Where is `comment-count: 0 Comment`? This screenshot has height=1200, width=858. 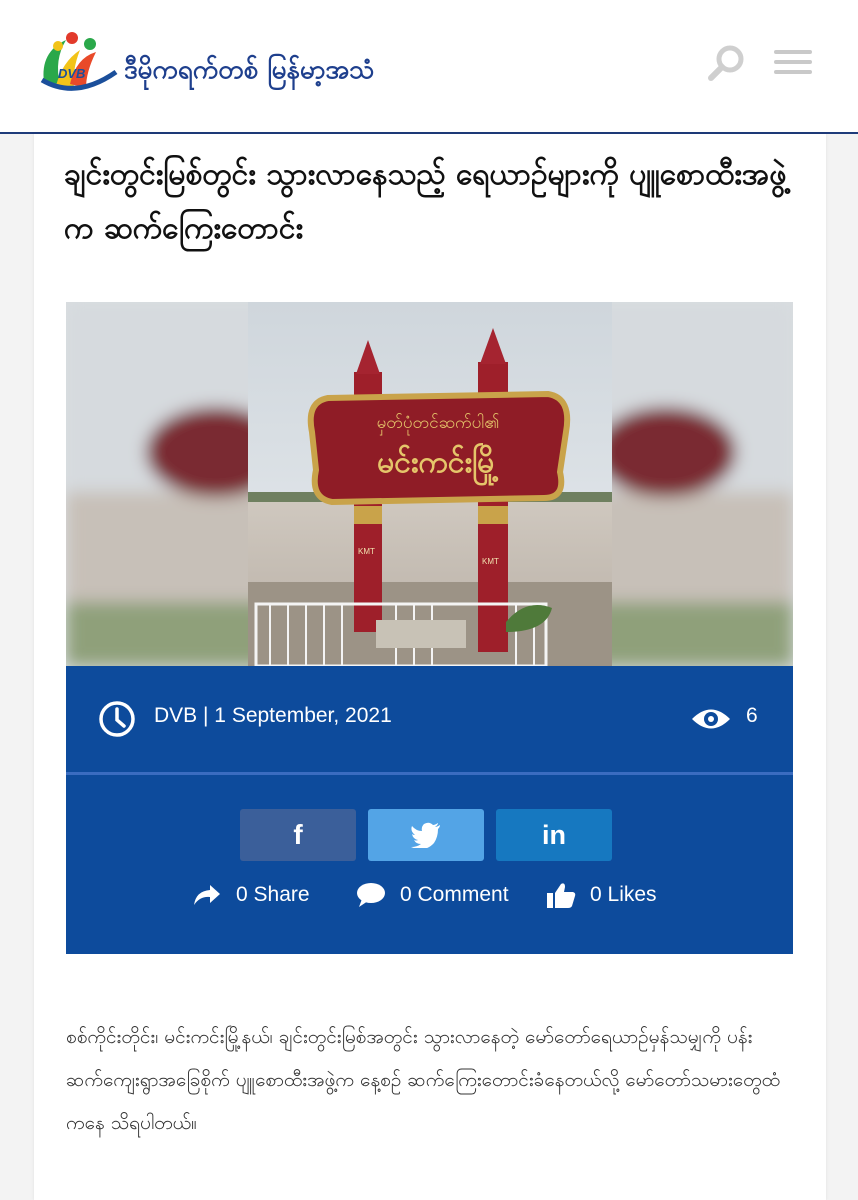
comment-count: 0 Comment is located at coordinates (432, 895).